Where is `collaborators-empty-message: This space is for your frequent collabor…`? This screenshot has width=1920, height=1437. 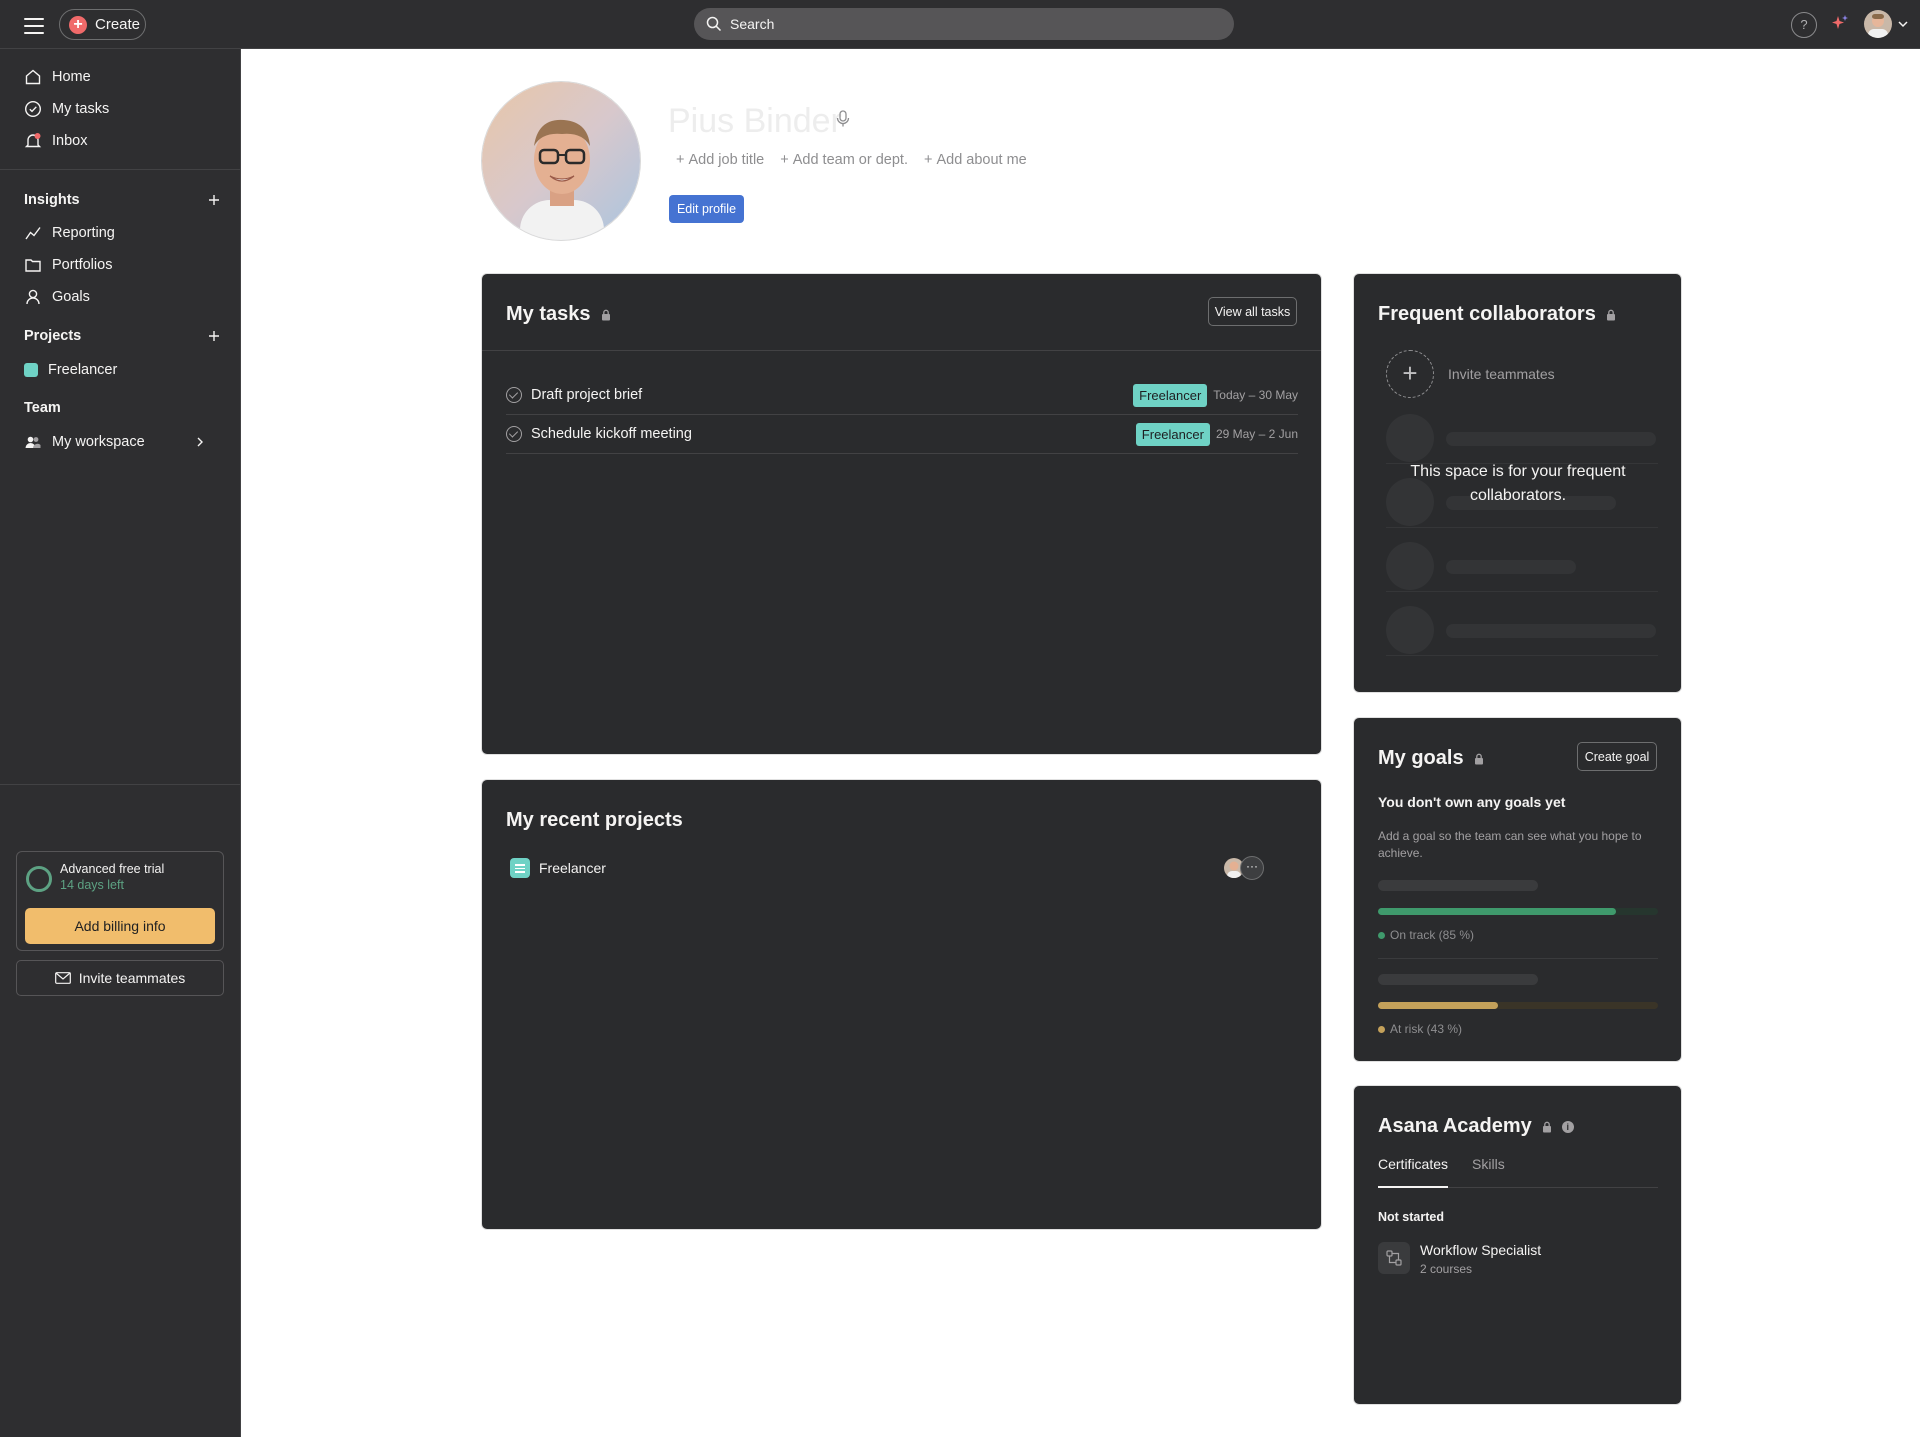 collaborators-empty-message: This space is for your frequent collabor… is located at coordinates (1518, 483).